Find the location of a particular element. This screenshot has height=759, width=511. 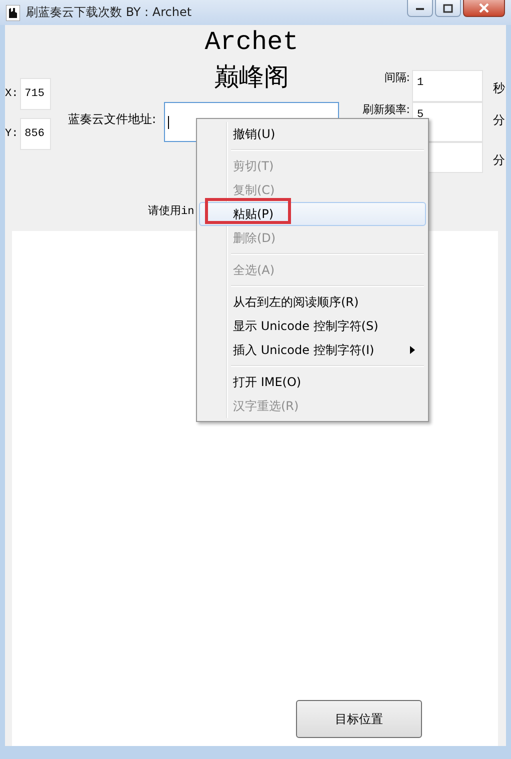

address-label: 蓝奏云文件地址: is located at coordinates (112, 119).